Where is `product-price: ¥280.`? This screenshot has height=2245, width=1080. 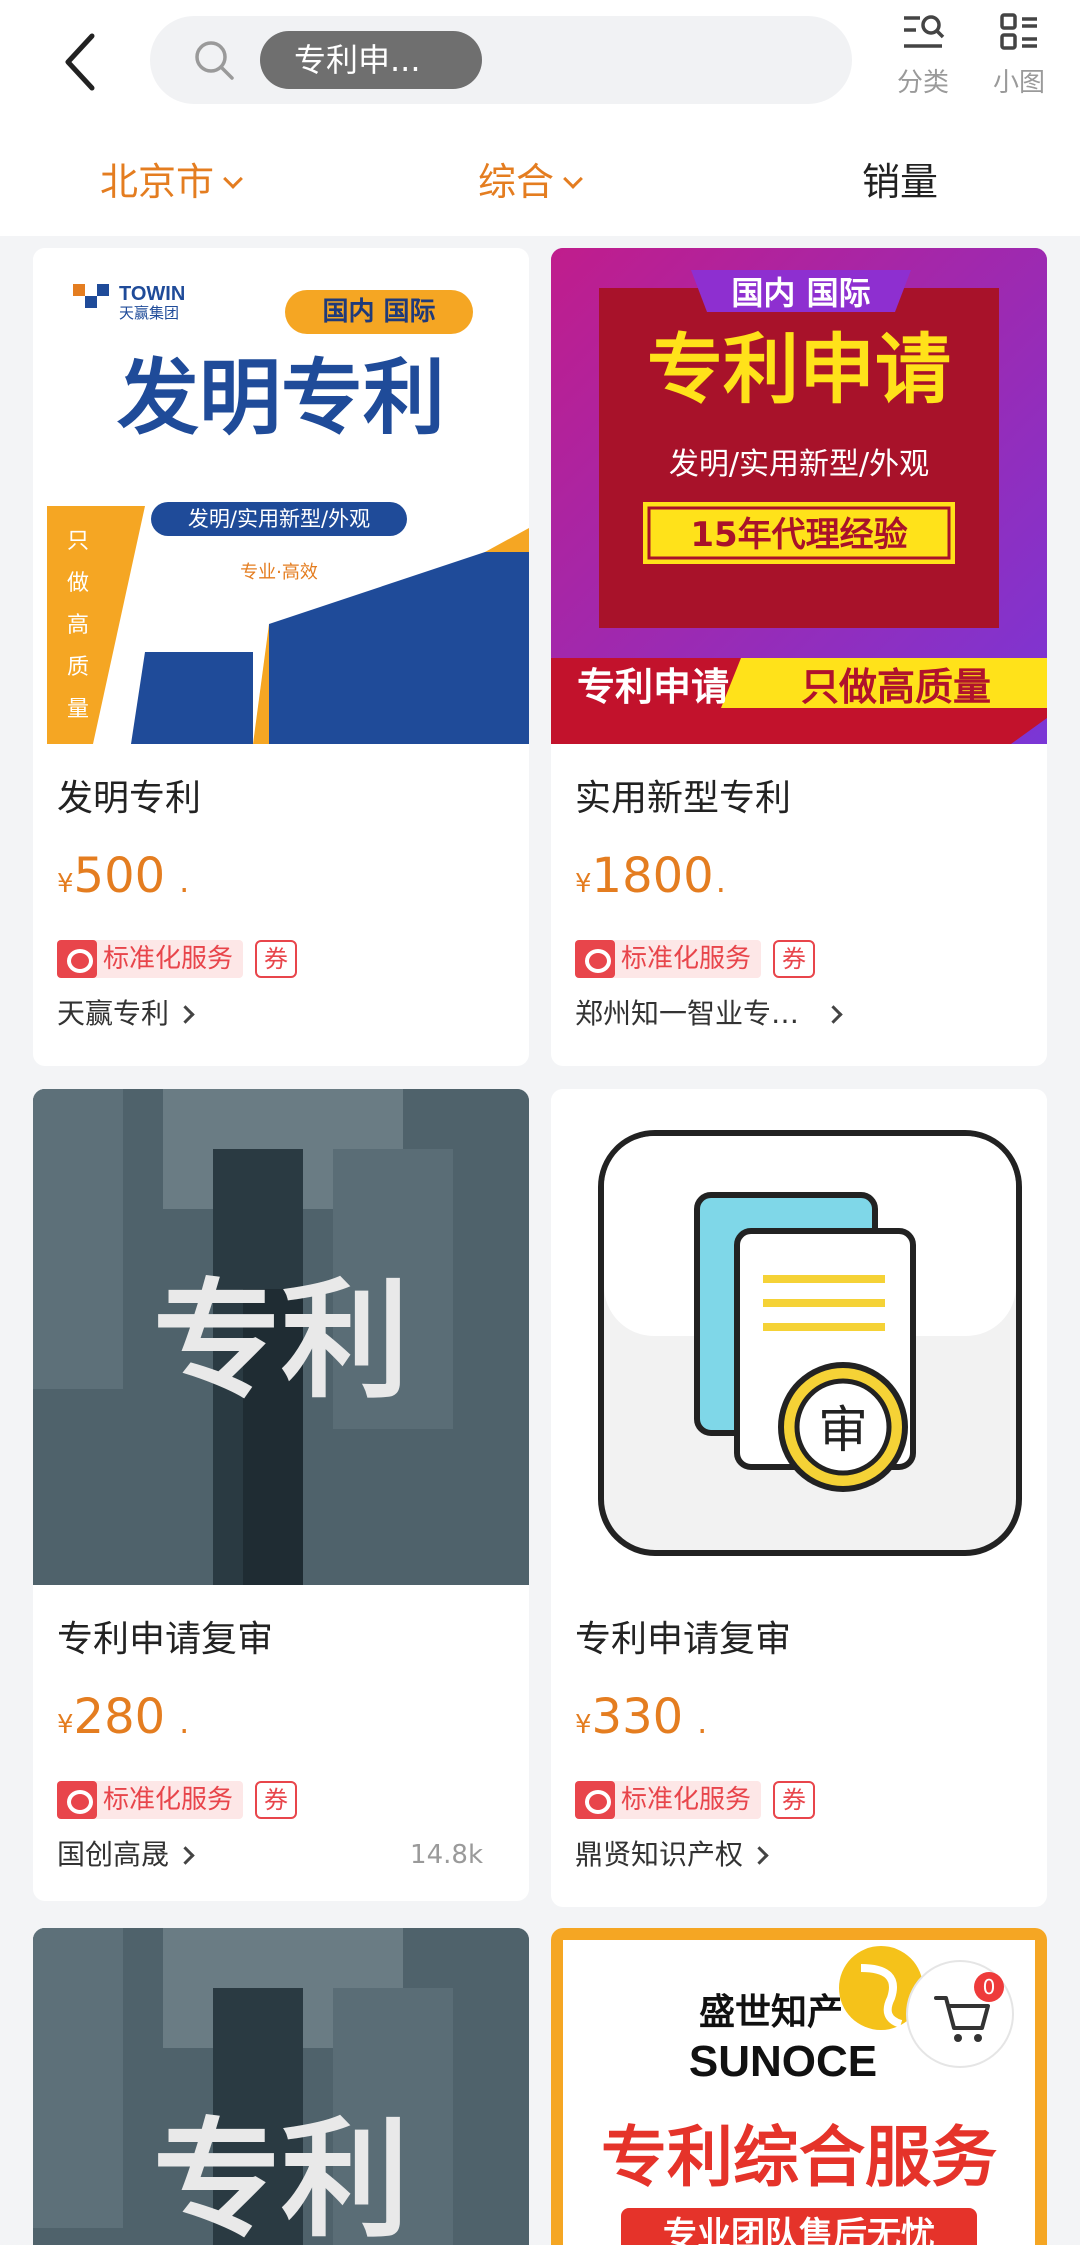 product-price: ¥280. is located at coordinates (123, 1717).